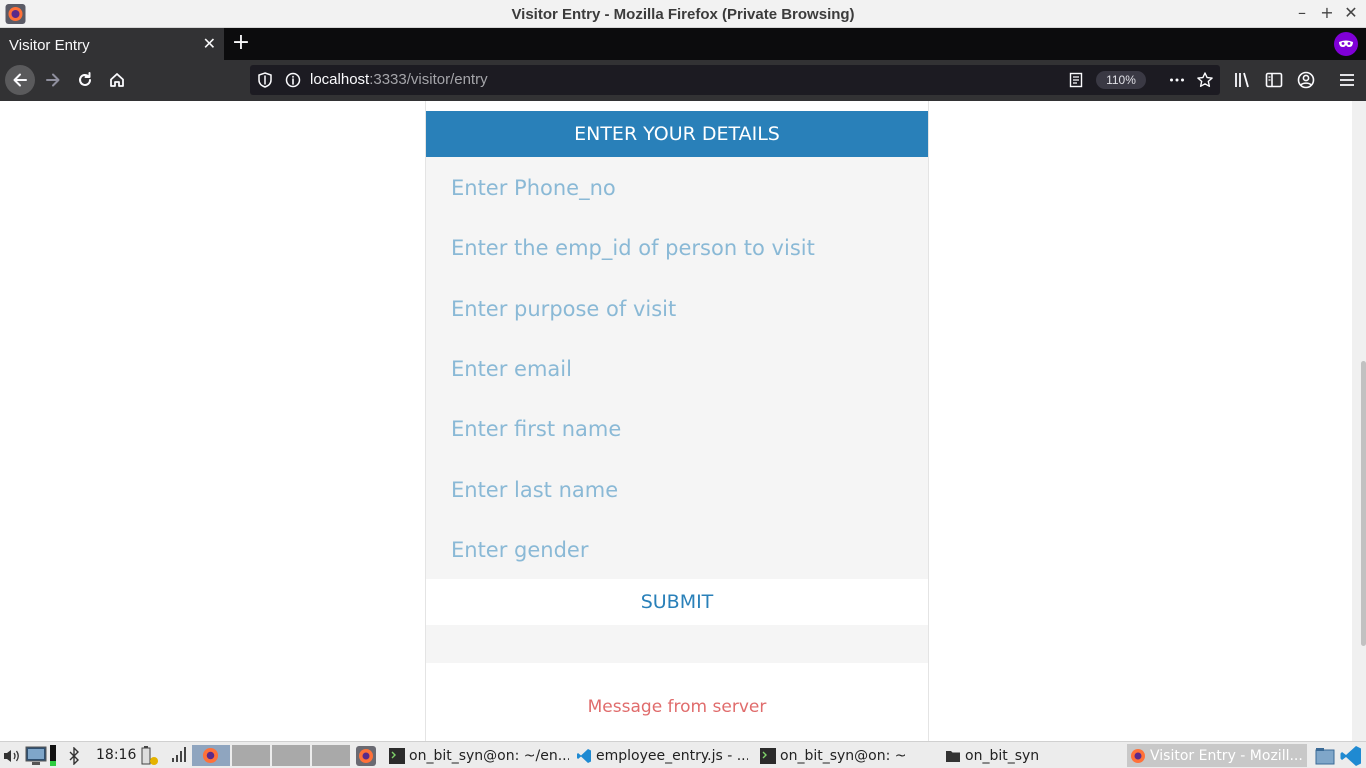  What do you see at coordinates (1302, 13) in the screenshot?
I see `minimize-button: –` at bounding box center [1302, 13].